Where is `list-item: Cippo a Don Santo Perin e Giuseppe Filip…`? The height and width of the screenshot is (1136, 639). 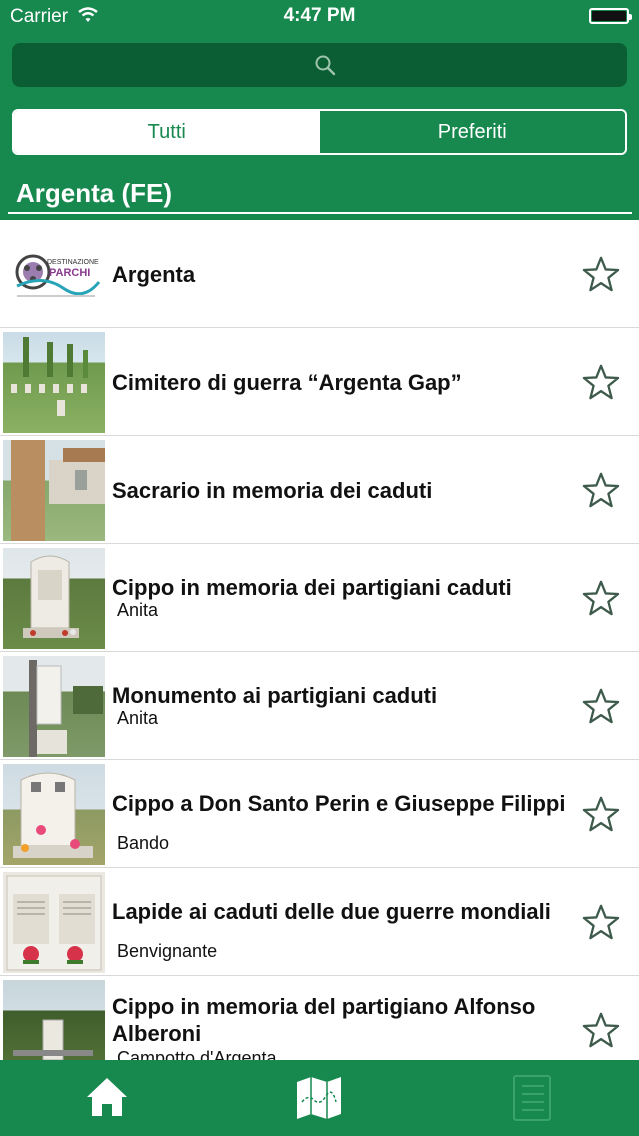
list-item: Cippo a Don Santo Perin e Giuseppe Filip… is located at coordinates (319, 814).